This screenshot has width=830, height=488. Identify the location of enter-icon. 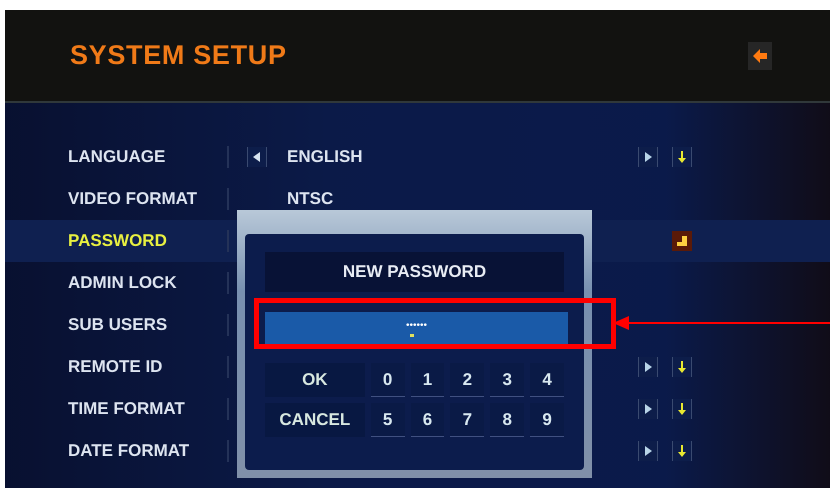
(682, 241).